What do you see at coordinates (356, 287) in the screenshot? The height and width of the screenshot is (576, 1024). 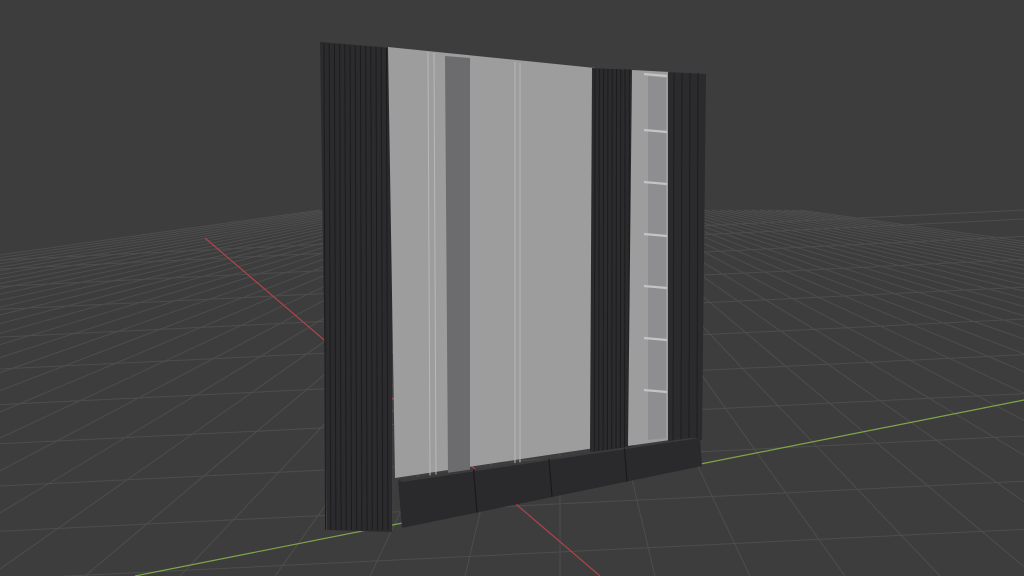 I see `left-slatted-panel` at bounding box center [356, 287].